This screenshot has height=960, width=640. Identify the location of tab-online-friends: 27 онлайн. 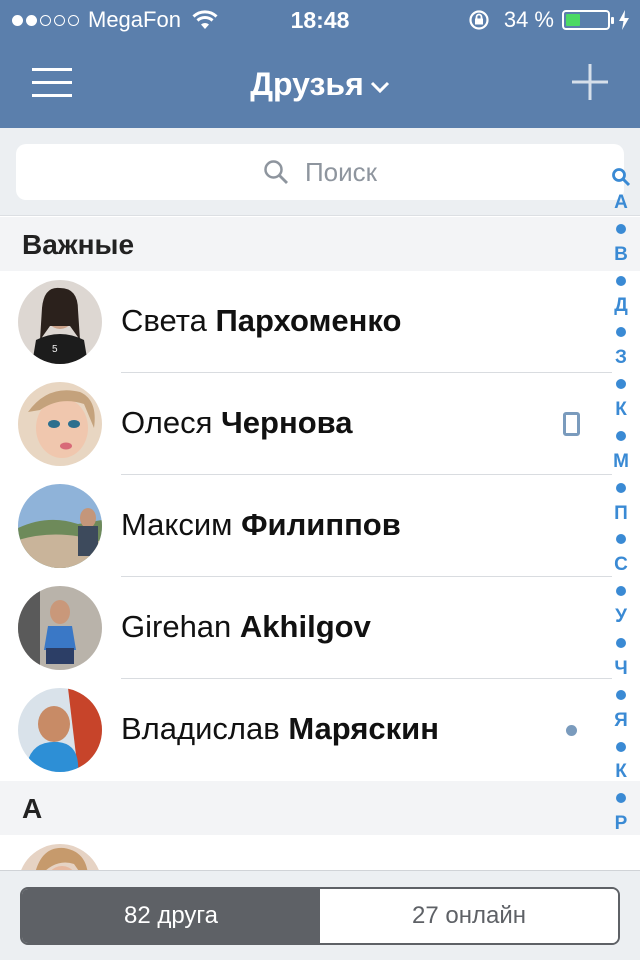
(469, 916).